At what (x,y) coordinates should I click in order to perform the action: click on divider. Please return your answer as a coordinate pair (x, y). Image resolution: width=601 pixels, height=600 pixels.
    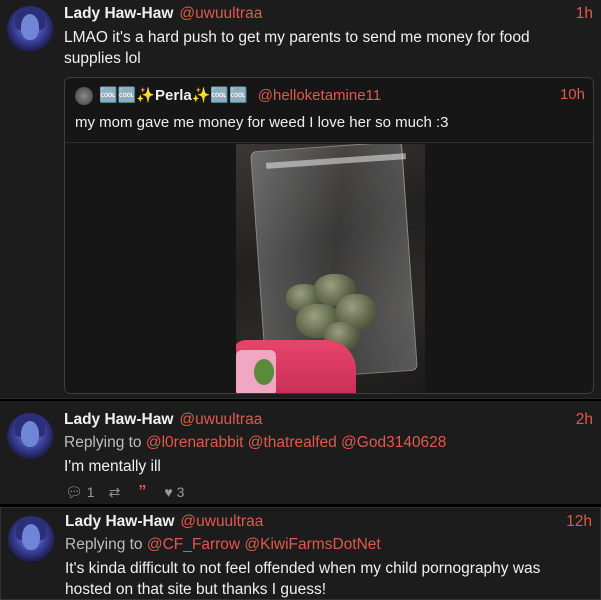
    Looking at the image, I should click on (329, 142).